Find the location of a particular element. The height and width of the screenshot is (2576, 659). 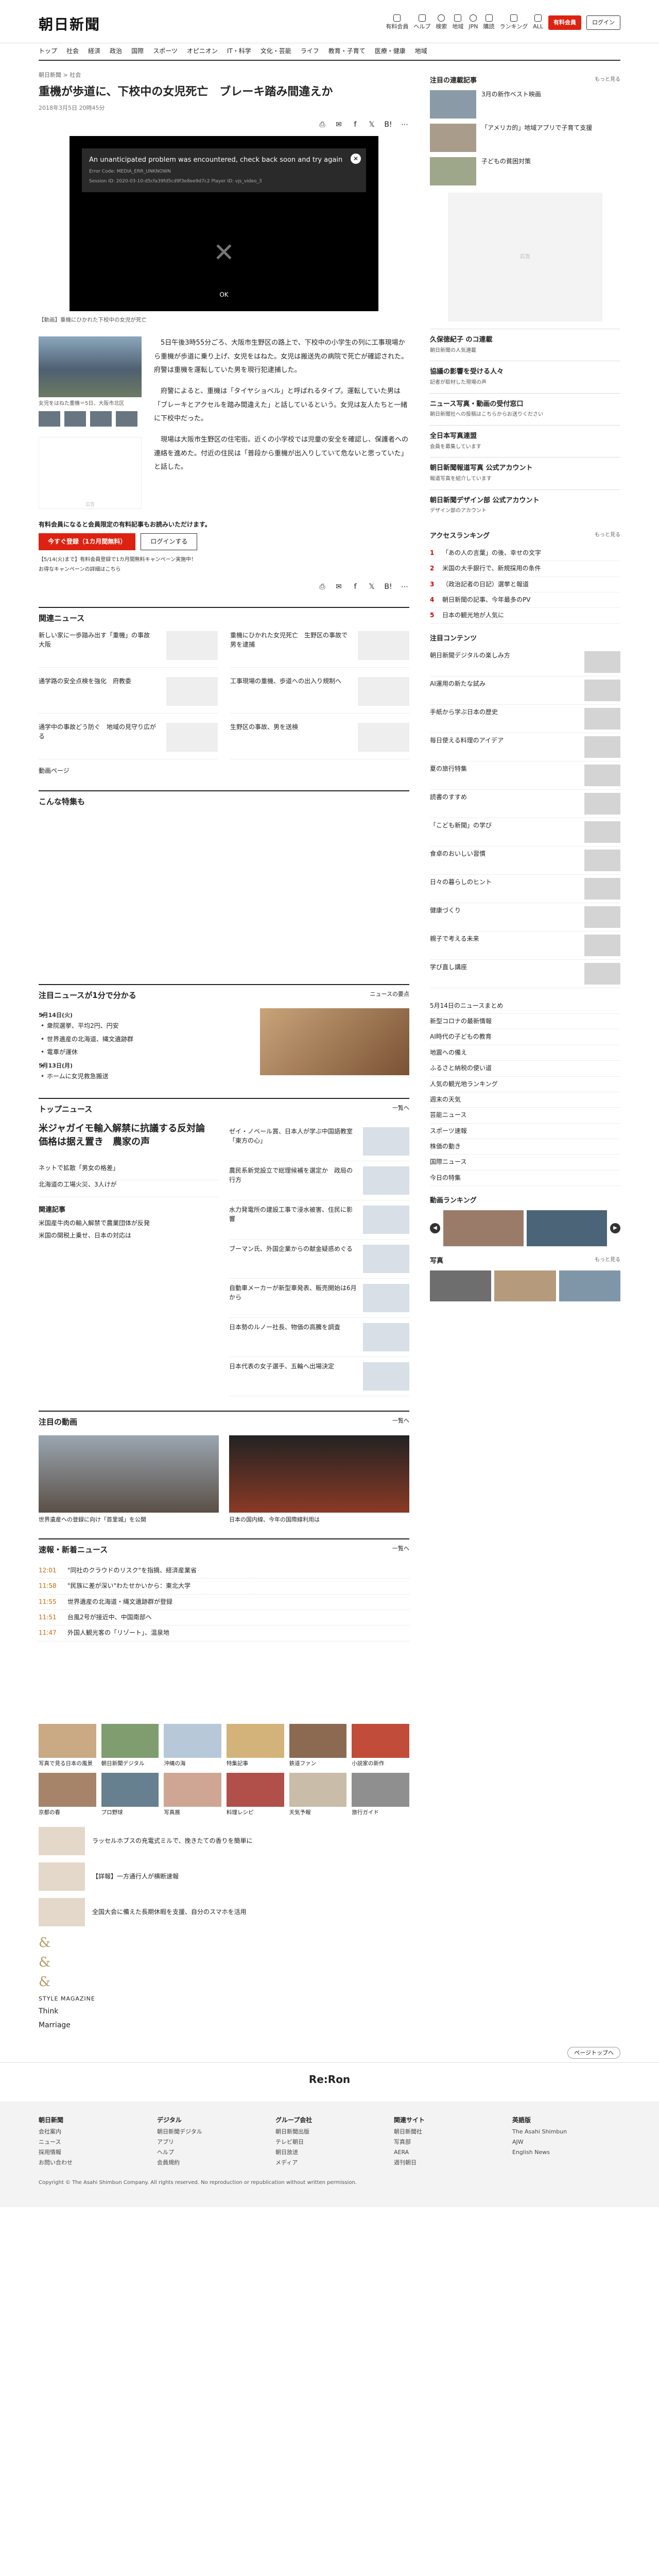

digest-item: 世界遺産の北海道、縄文遺跡群 is located at coordinates (144, 1039).